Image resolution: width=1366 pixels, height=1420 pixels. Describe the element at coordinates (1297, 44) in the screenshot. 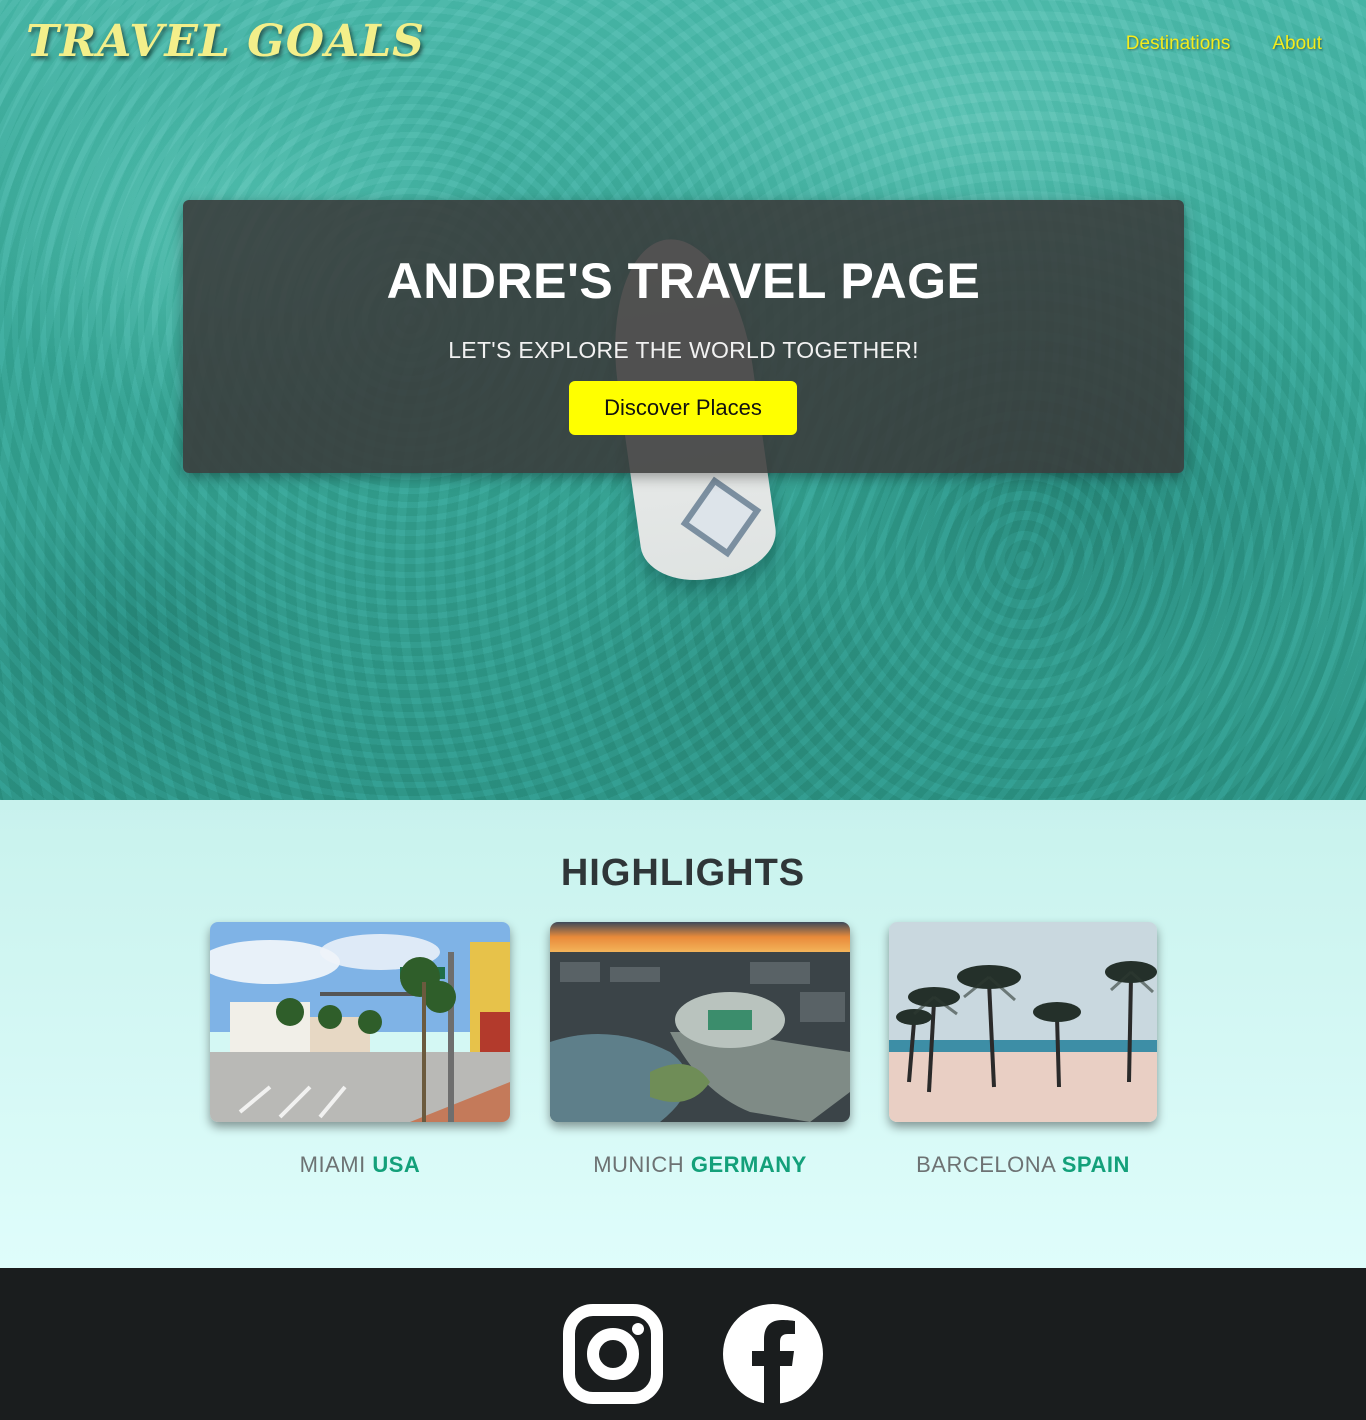

I see `nav-link-about: About` at that location.